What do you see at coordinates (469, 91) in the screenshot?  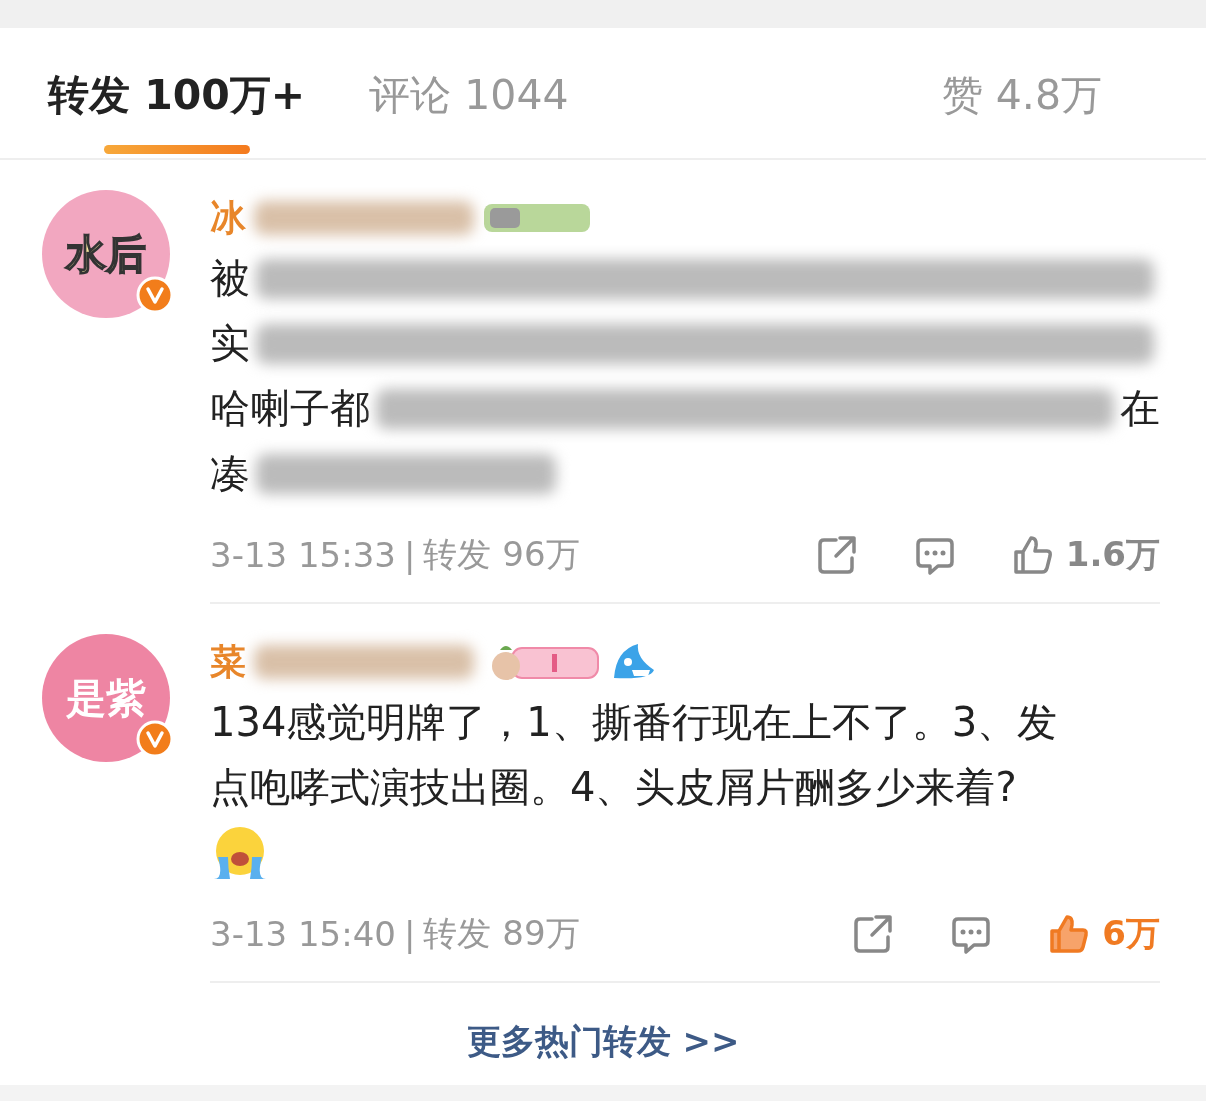 I see `tab: 评论 1044` at bounding box center [469, 91].